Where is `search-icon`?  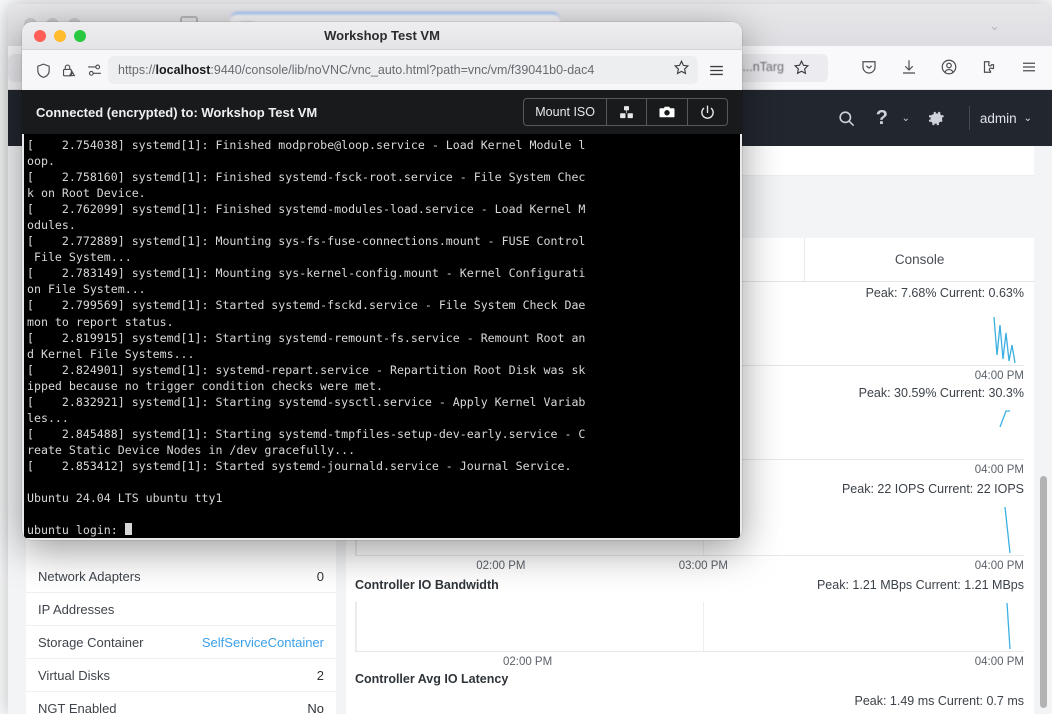
search-icon is located at coordinates (847, 118).